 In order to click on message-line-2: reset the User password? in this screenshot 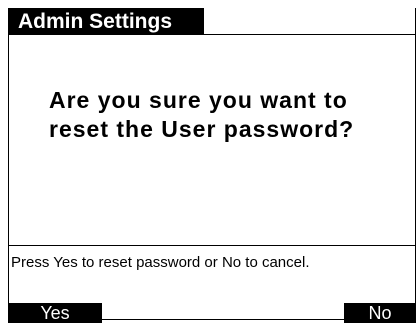, I will do `click(202, 129)`.